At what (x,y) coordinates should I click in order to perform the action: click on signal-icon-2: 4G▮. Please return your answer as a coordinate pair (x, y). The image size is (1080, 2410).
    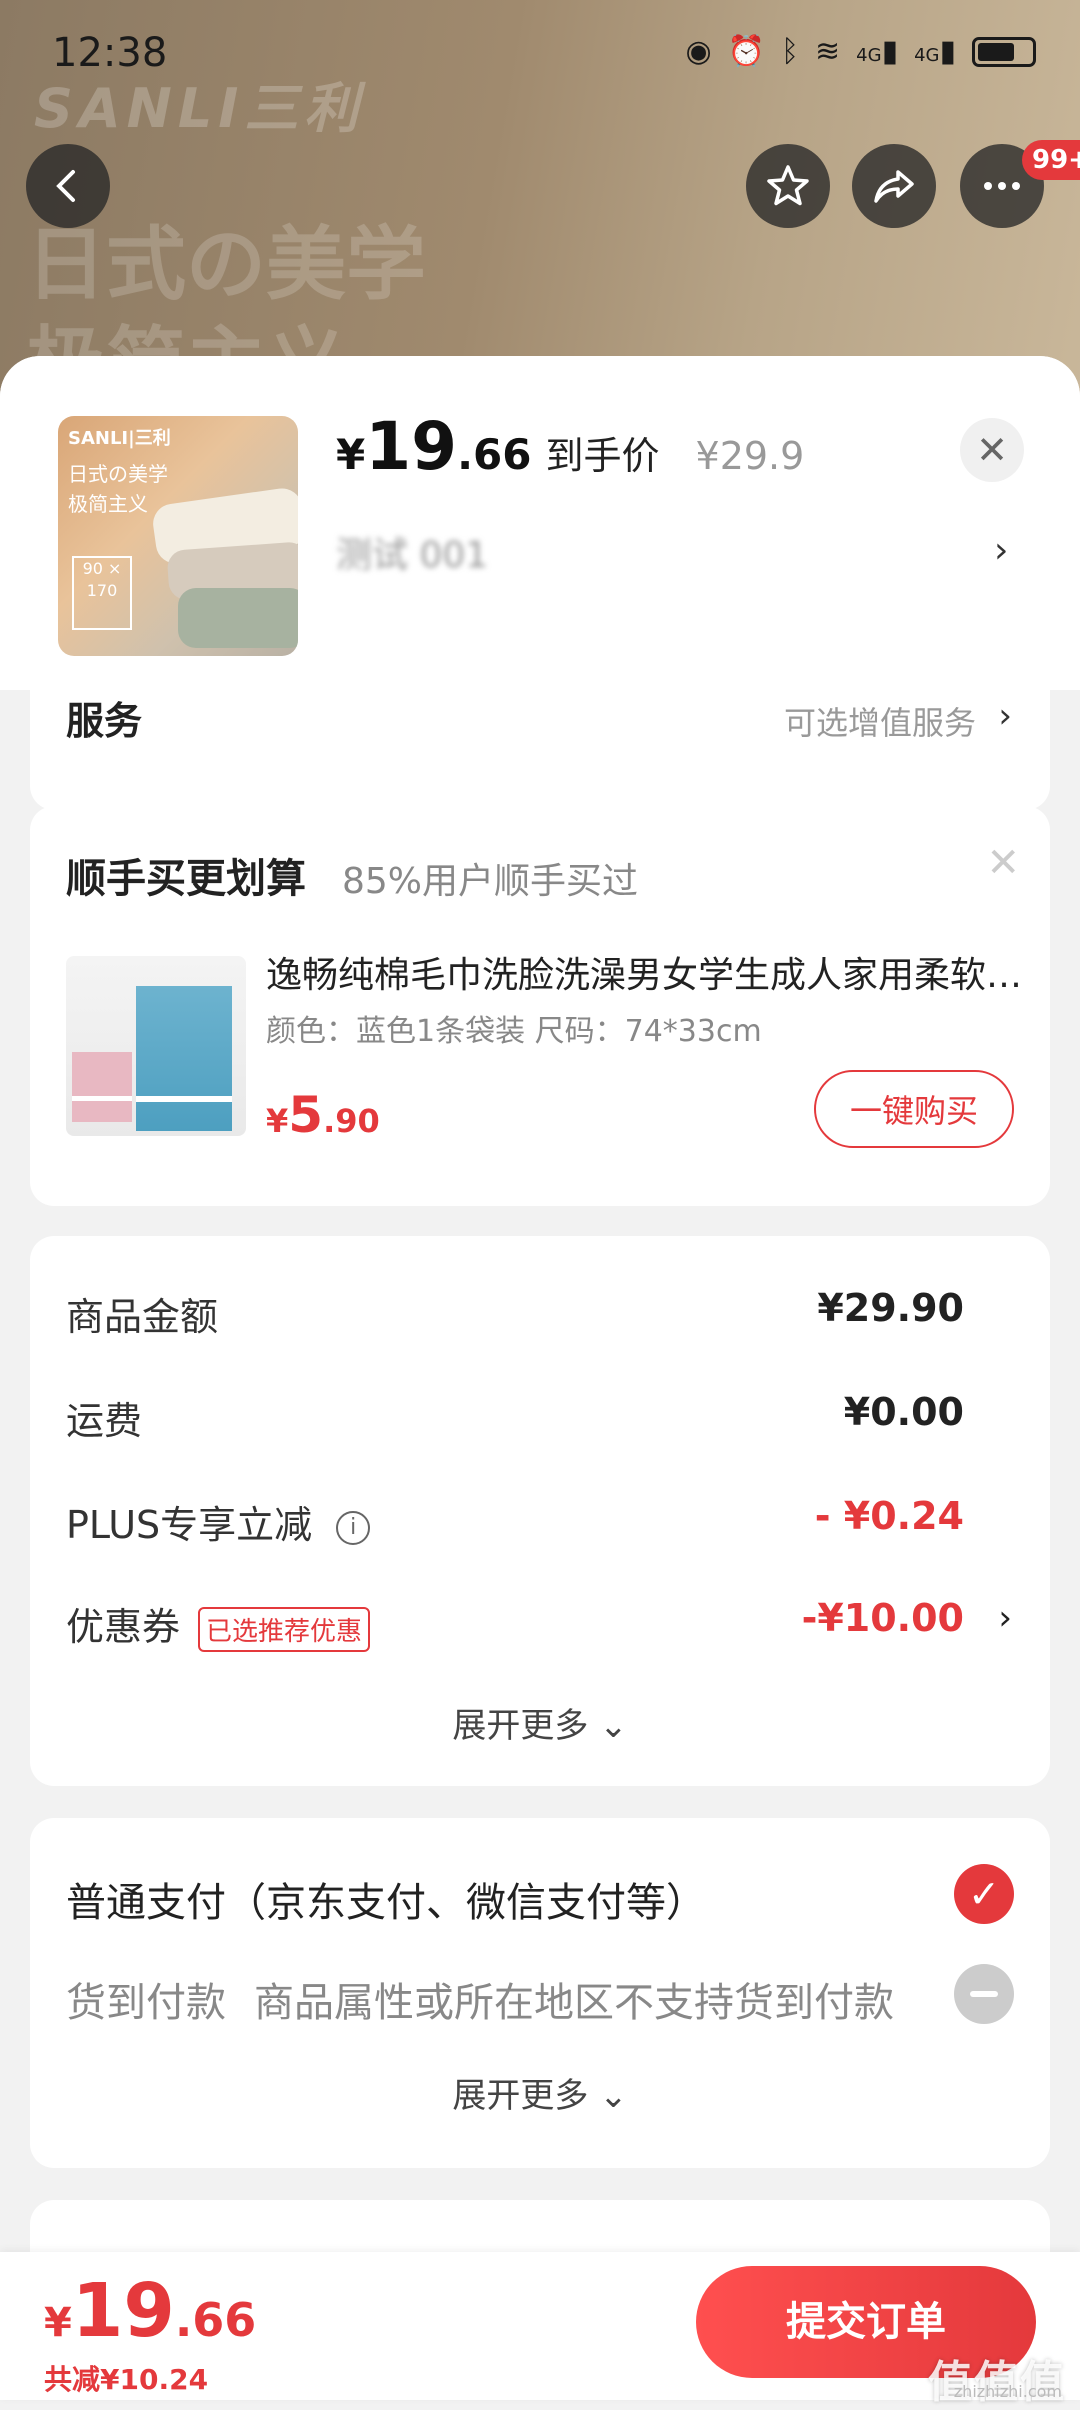
    Looking at the image, I should click on (935, 51).